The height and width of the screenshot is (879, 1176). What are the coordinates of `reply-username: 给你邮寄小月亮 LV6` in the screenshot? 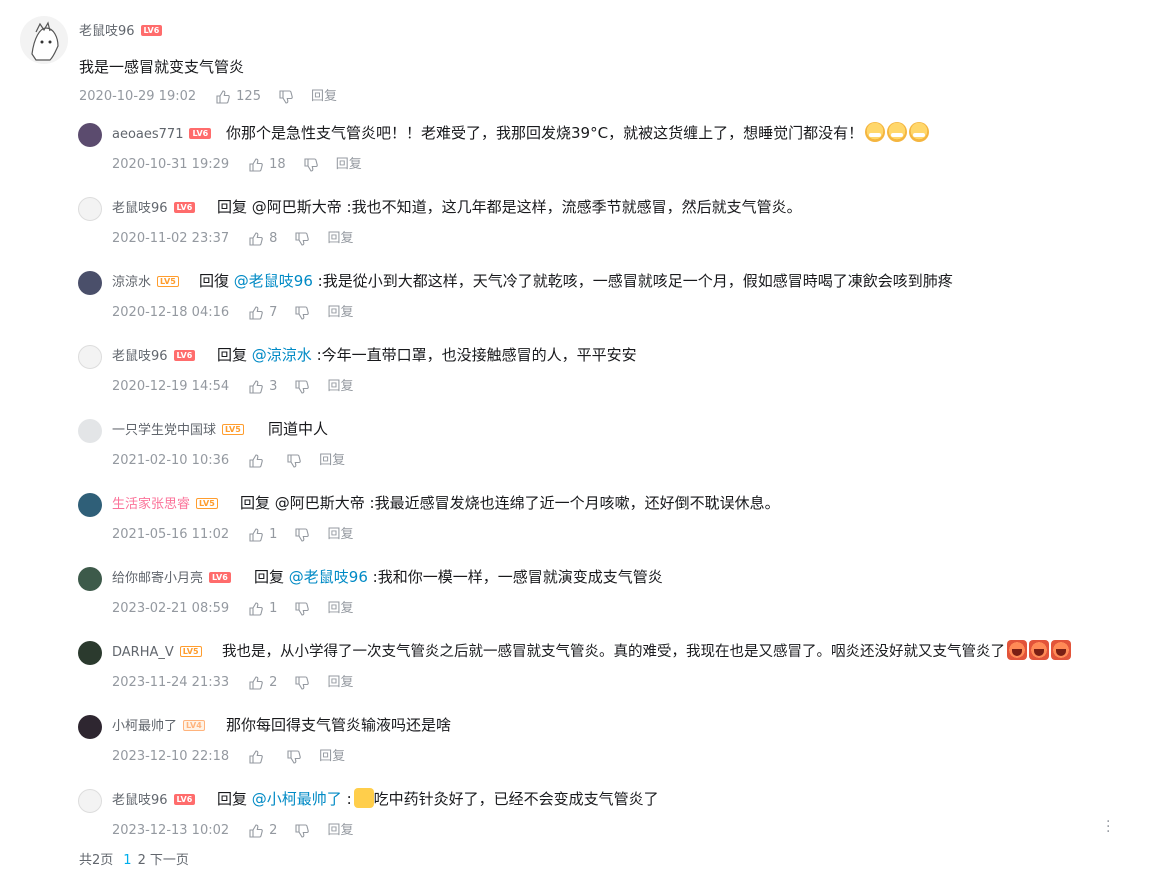 It's located at (171, 579).